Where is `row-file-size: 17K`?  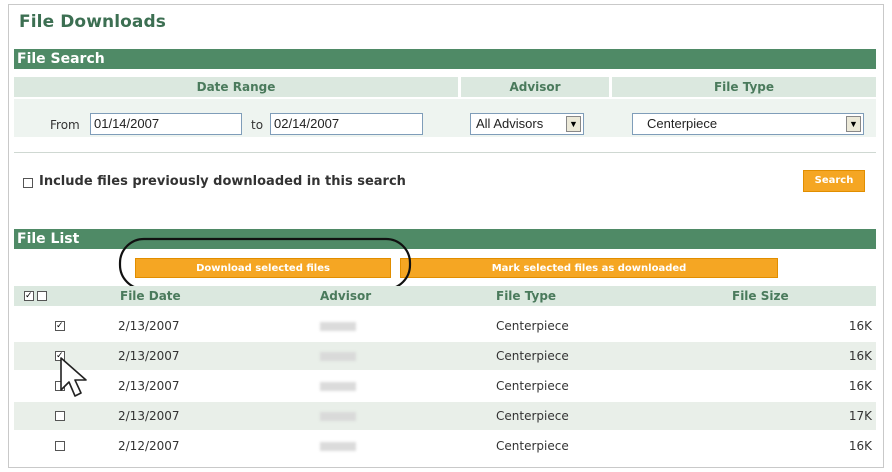
row-file-size: 17K is located at coordinates (860, 416).